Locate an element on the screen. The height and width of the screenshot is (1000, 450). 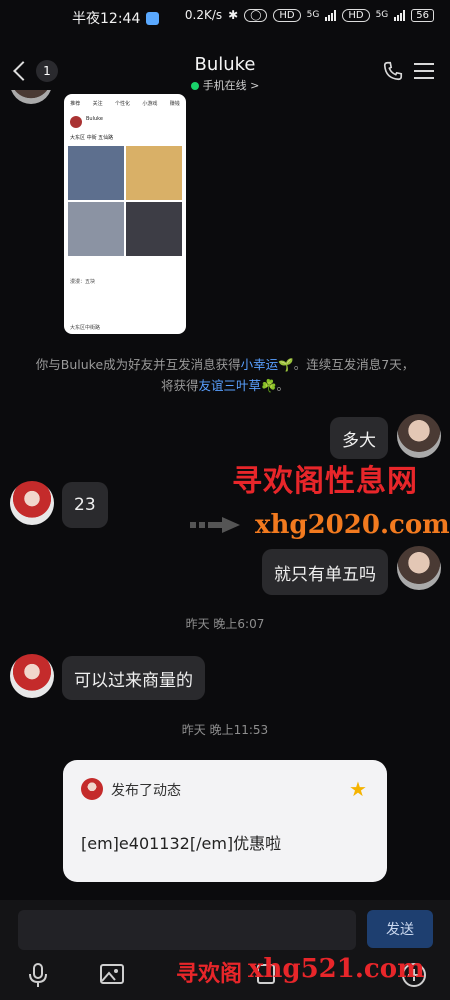
message-bubble-self: 就只有单五吗 is located at coordinates (325, 572).